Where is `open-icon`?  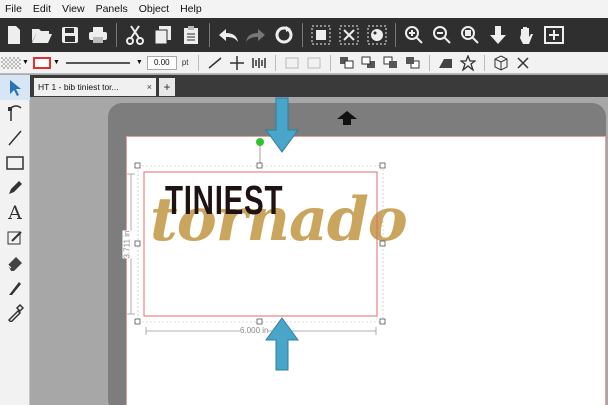
open-icon is located at coordinates (42, 35).